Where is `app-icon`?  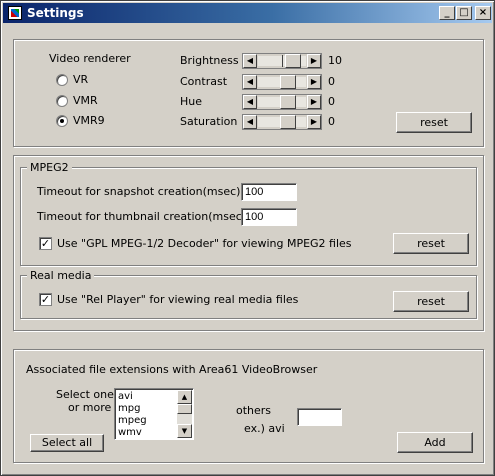
app-icon is located at coordinates (15, 13).